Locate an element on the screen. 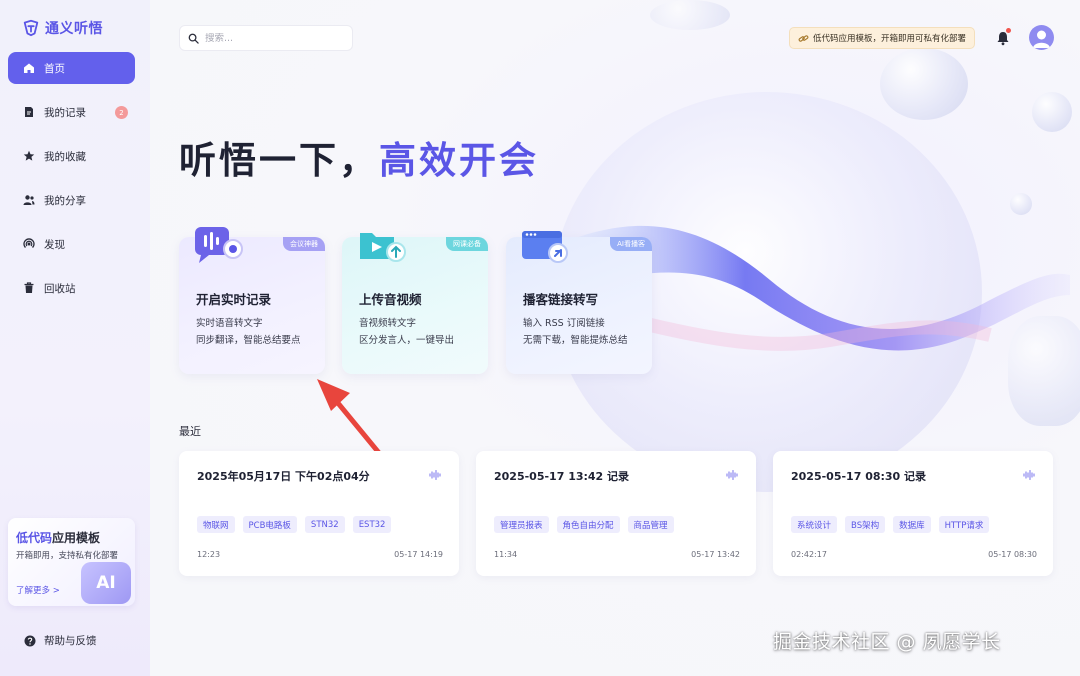  document-icon is located at coordinates (29, 112).